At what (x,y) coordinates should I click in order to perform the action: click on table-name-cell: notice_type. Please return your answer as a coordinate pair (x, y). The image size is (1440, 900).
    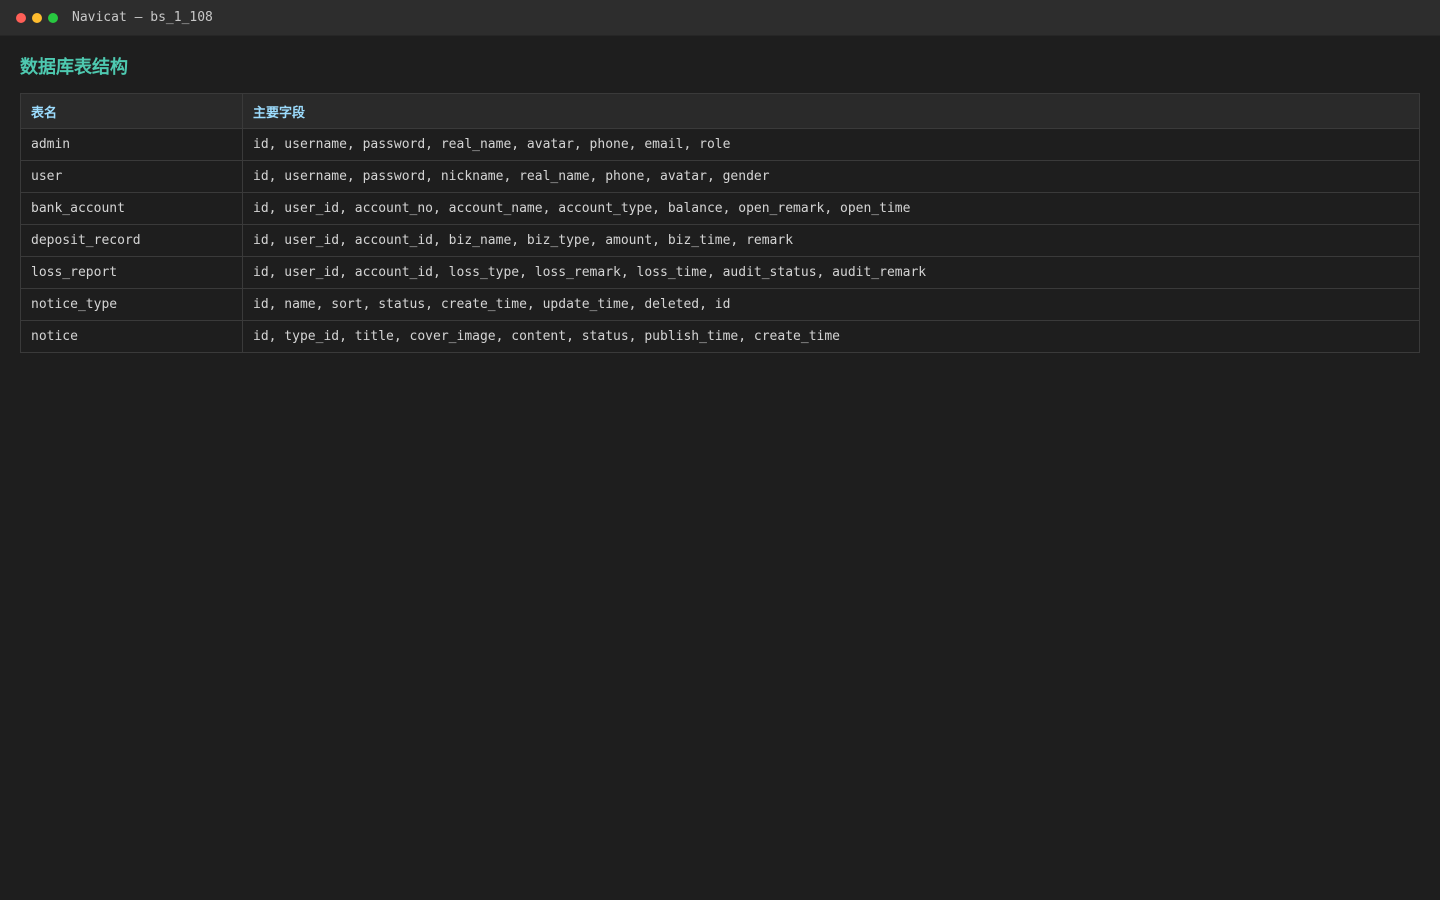
    Looking at the image, I should click on (131, 304).